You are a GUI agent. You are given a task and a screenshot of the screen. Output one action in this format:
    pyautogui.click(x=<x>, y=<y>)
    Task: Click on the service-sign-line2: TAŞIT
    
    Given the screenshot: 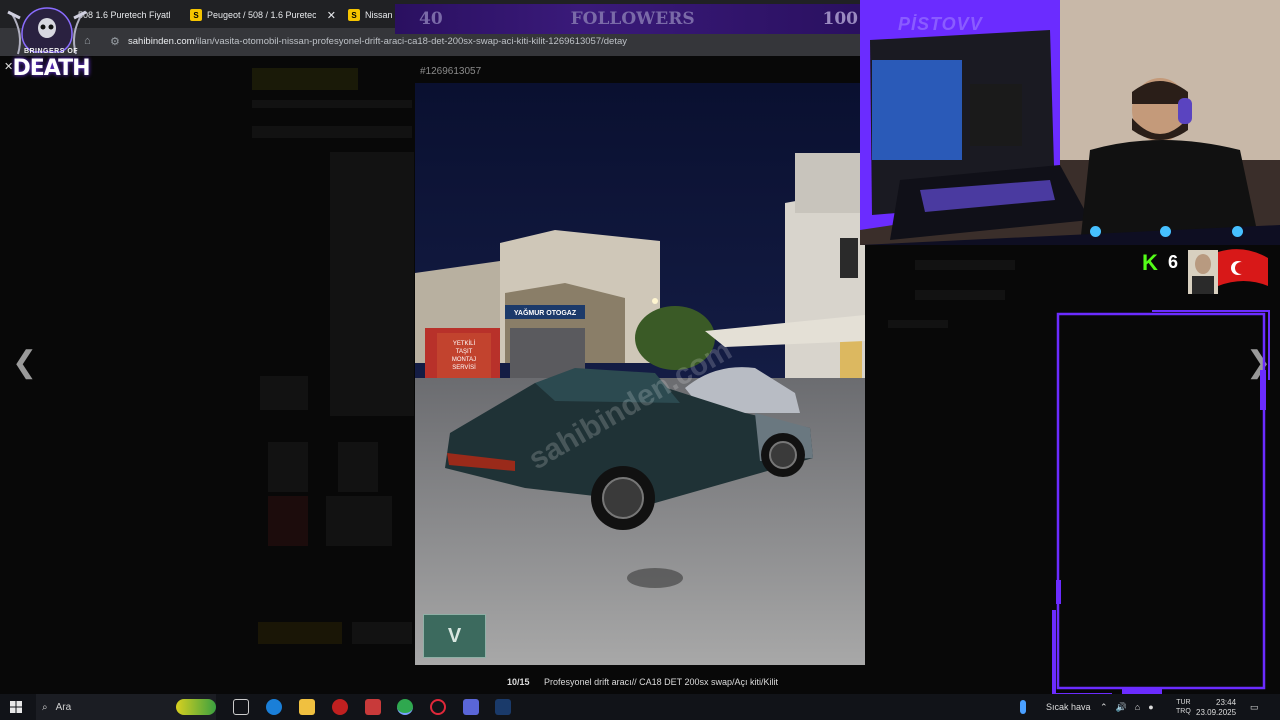 What is the action you would take?
    pyautogui.click(x=464, y=352)
    